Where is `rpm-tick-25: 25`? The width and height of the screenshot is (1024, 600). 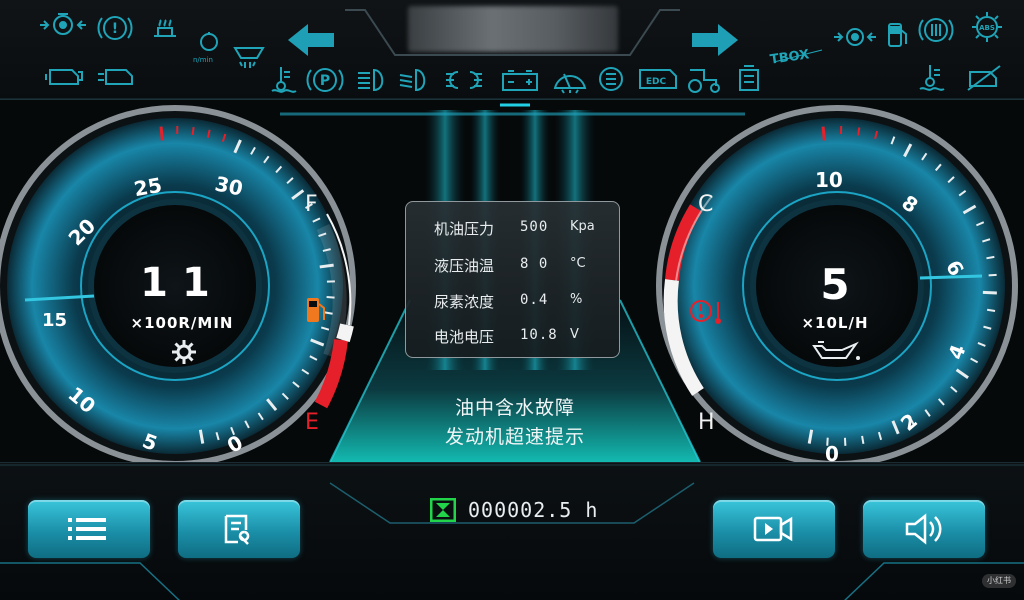 rpm-tick-25: 25 is located at coordinates (148, 187).